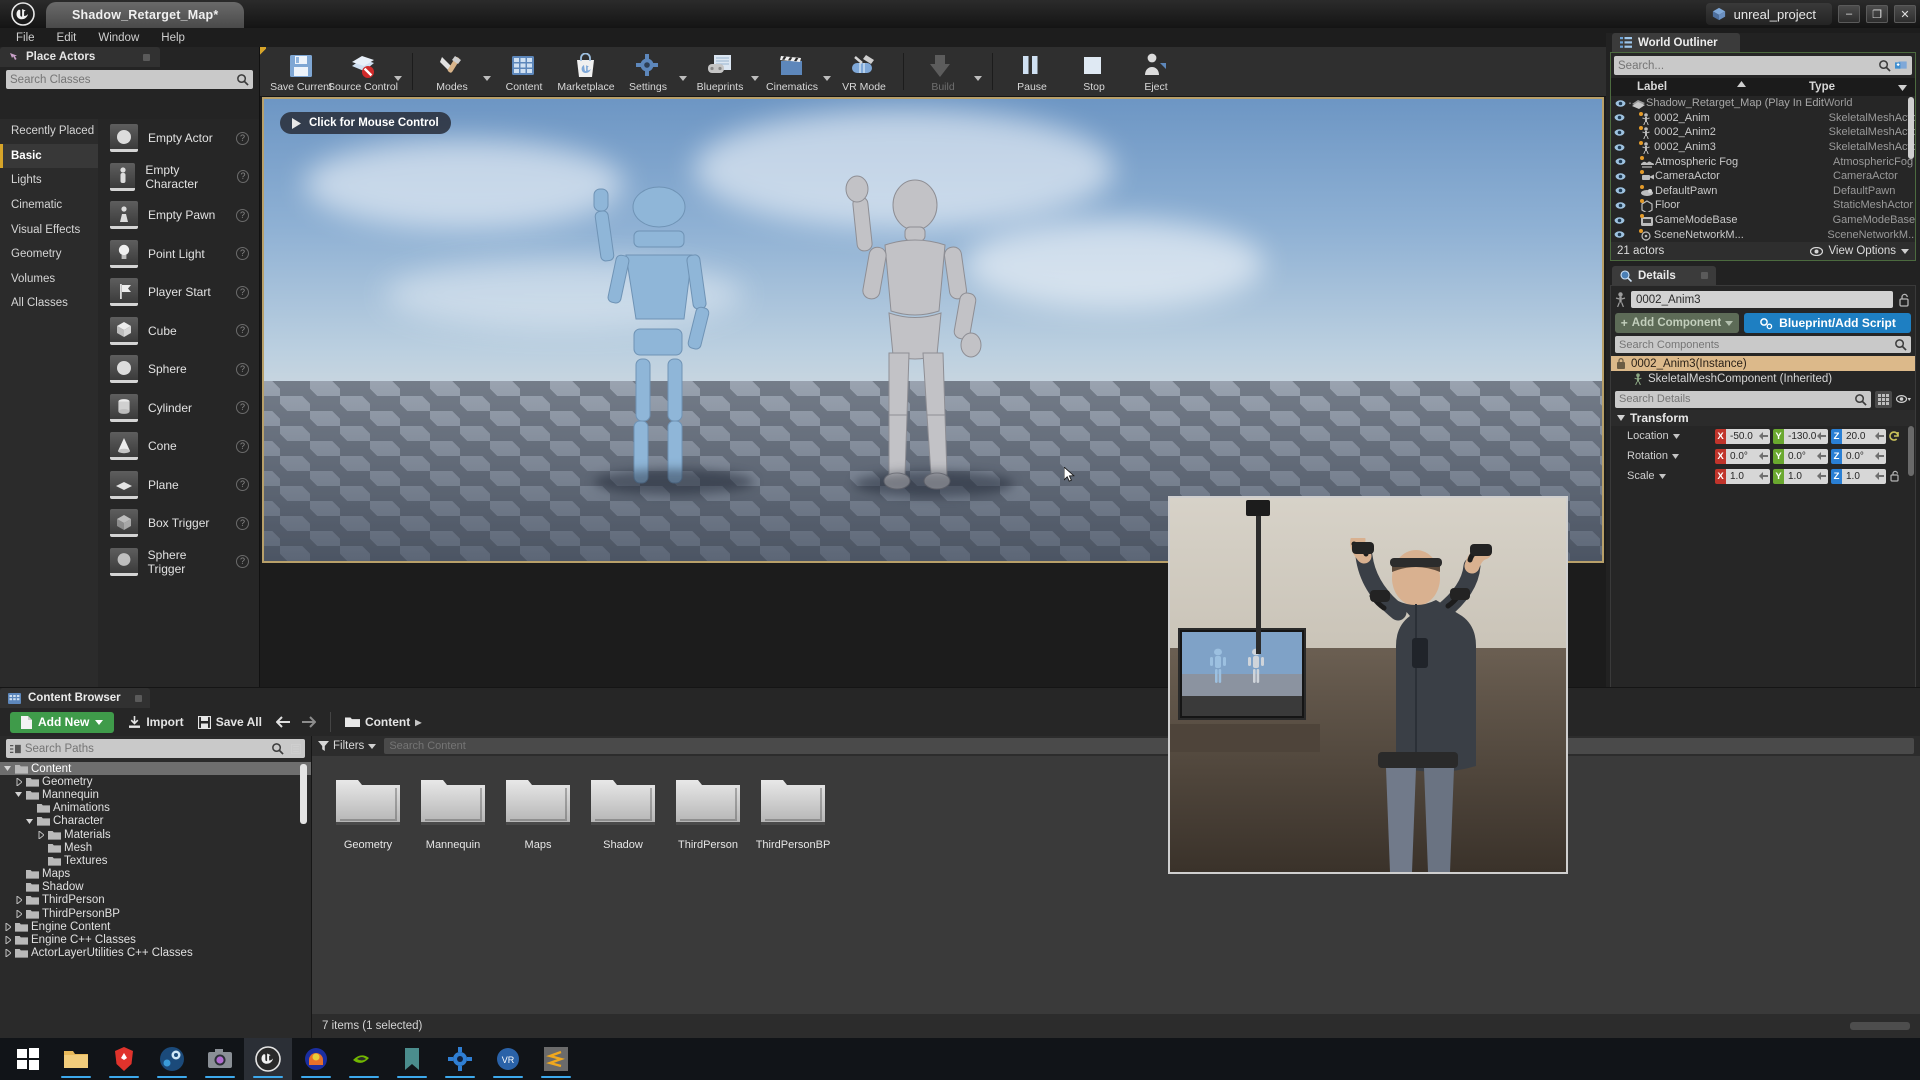 The image size is (1920, 1080). What do you see at coordinates (1748, 436) in the screenshot?
I see `axis-value-x: -50.0` at bounding box center [1748, 436].